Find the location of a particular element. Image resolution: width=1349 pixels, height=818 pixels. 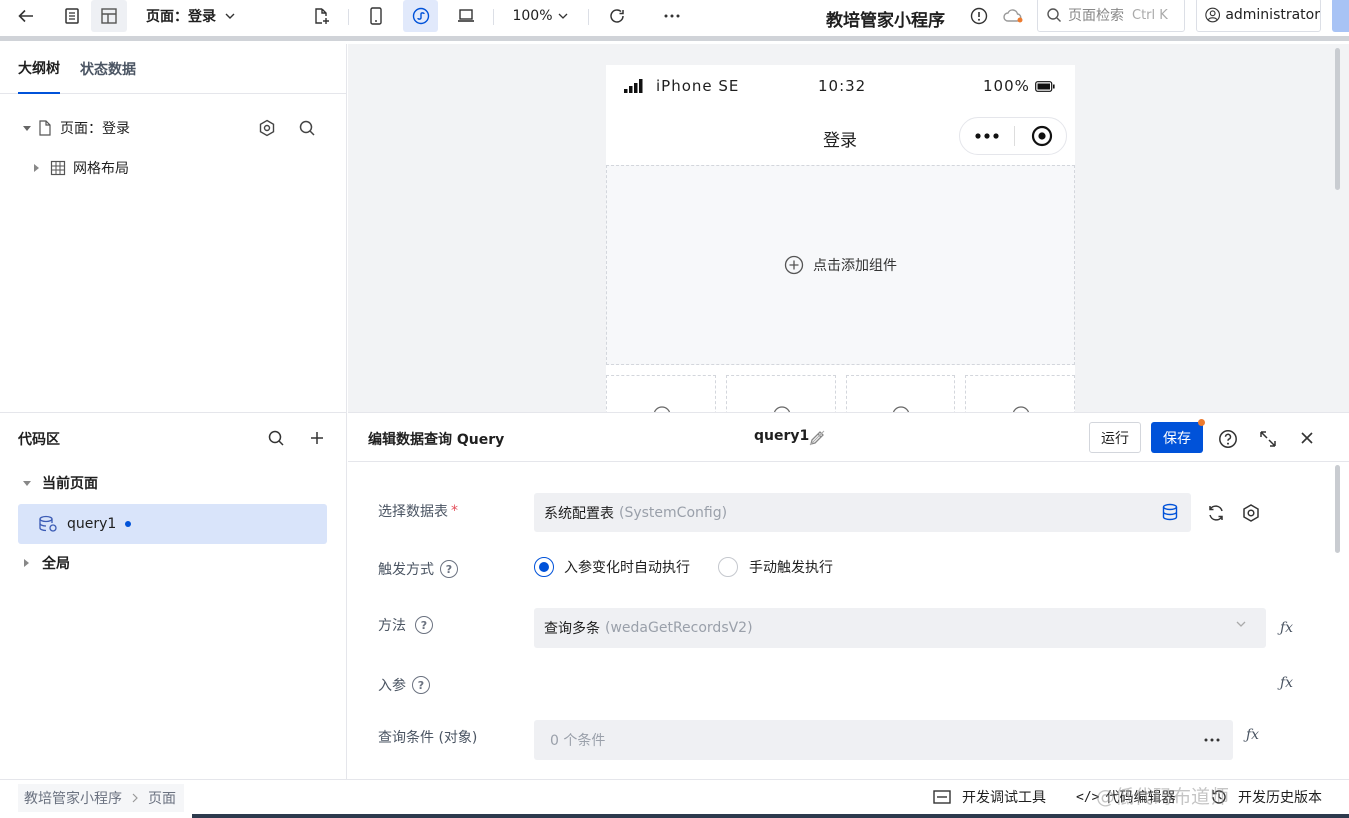

datasource-select: 系统配置表 (SystemConfig) is located at coordinates (862, 512).